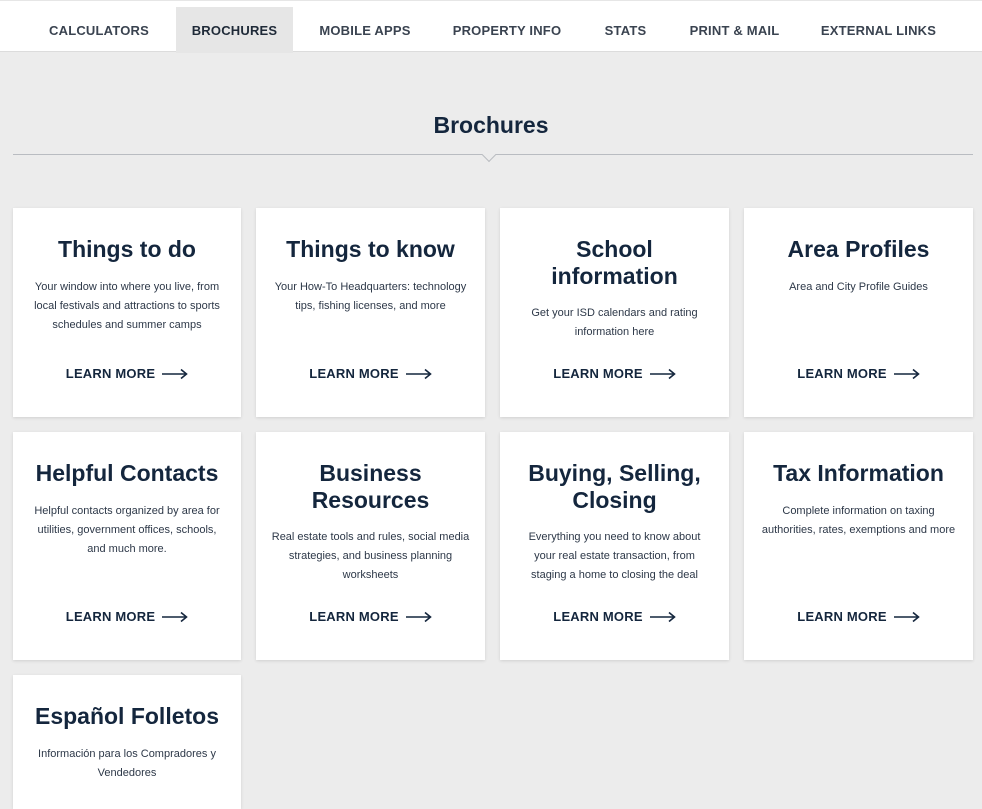 The height and width of the screenshot is (809, 982). Describe the element at coordinates (127, 249) in the screenshot. I see `card-title: Things to do` at that location.